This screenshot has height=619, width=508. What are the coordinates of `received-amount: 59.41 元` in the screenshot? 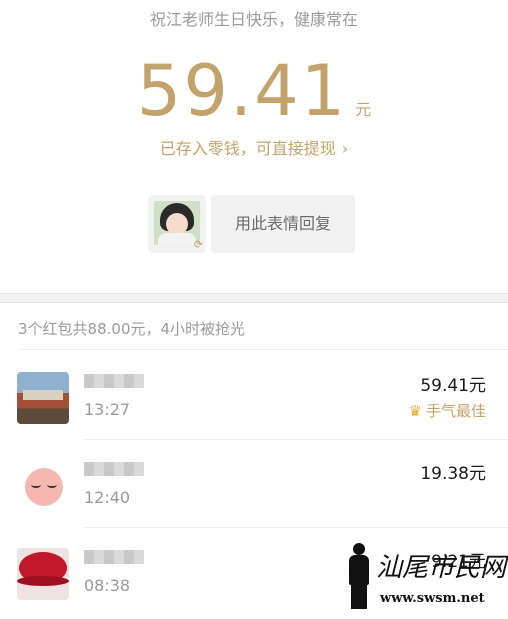 It's located at (254, 91).